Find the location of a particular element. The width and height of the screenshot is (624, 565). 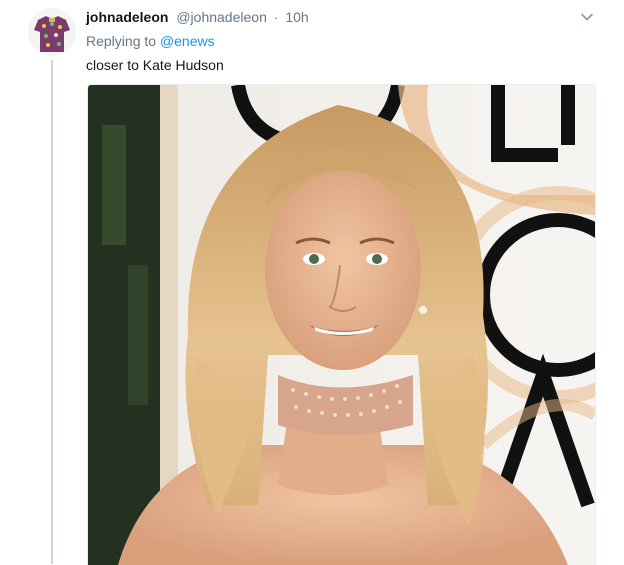

display-name: johnadeleon is located at coordinates (127, 17).